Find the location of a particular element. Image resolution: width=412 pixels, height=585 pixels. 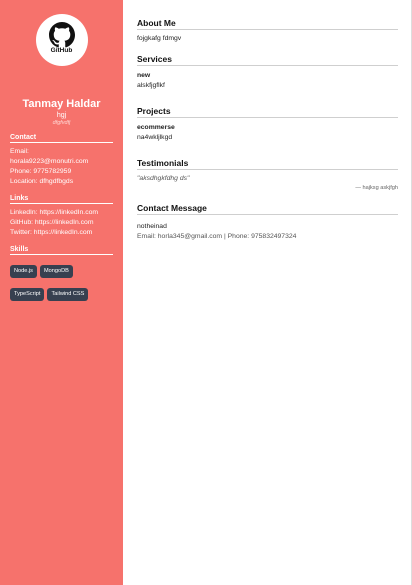

about-text: fojgkafg fdmgv is located at coordinates (159, 38).